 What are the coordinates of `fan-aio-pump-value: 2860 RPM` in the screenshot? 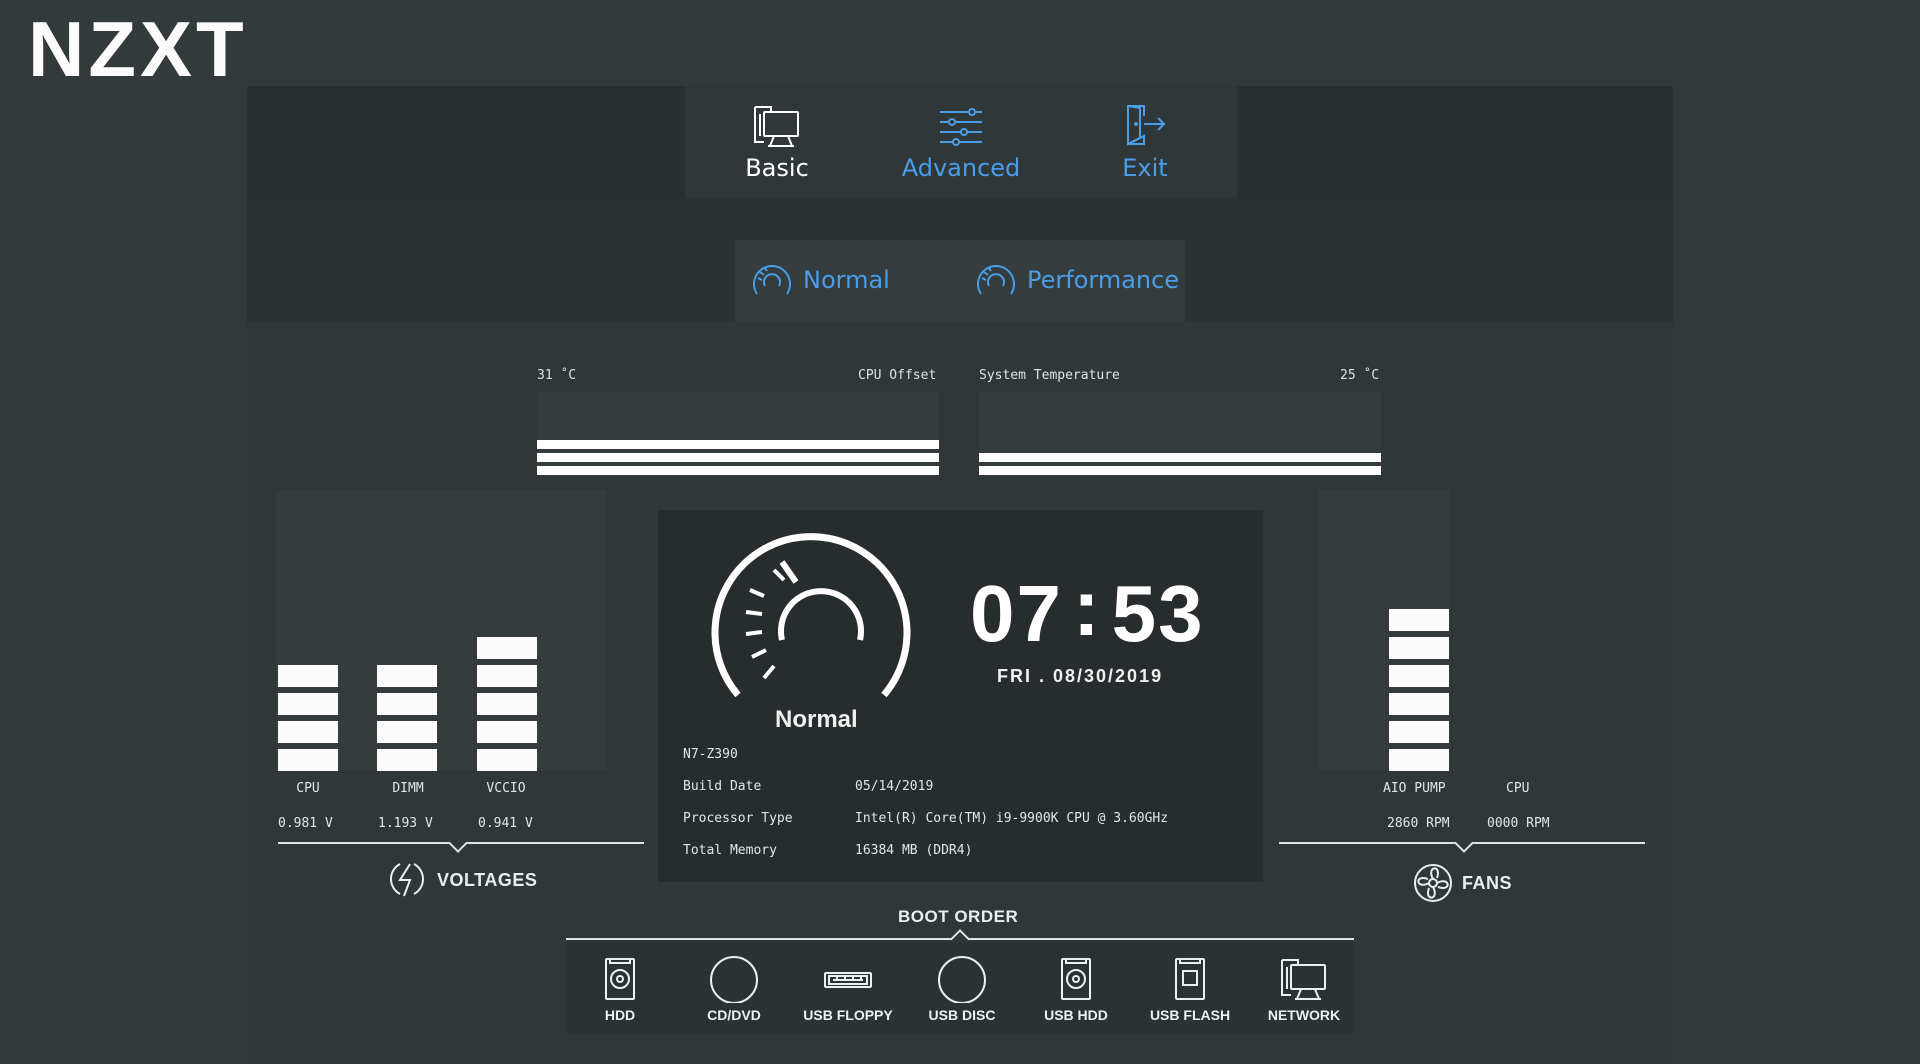 It's located at (1418, 823).